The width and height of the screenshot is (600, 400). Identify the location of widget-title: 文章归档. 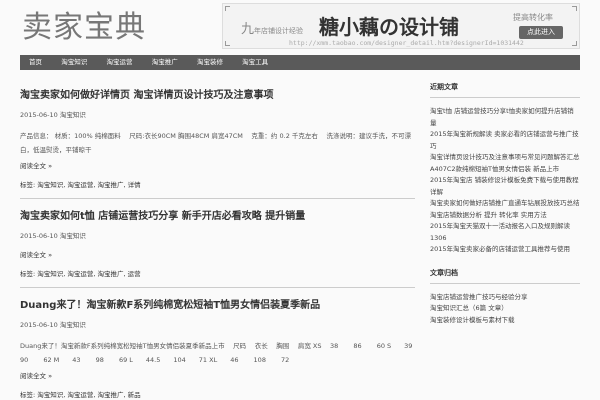
(505, 276).